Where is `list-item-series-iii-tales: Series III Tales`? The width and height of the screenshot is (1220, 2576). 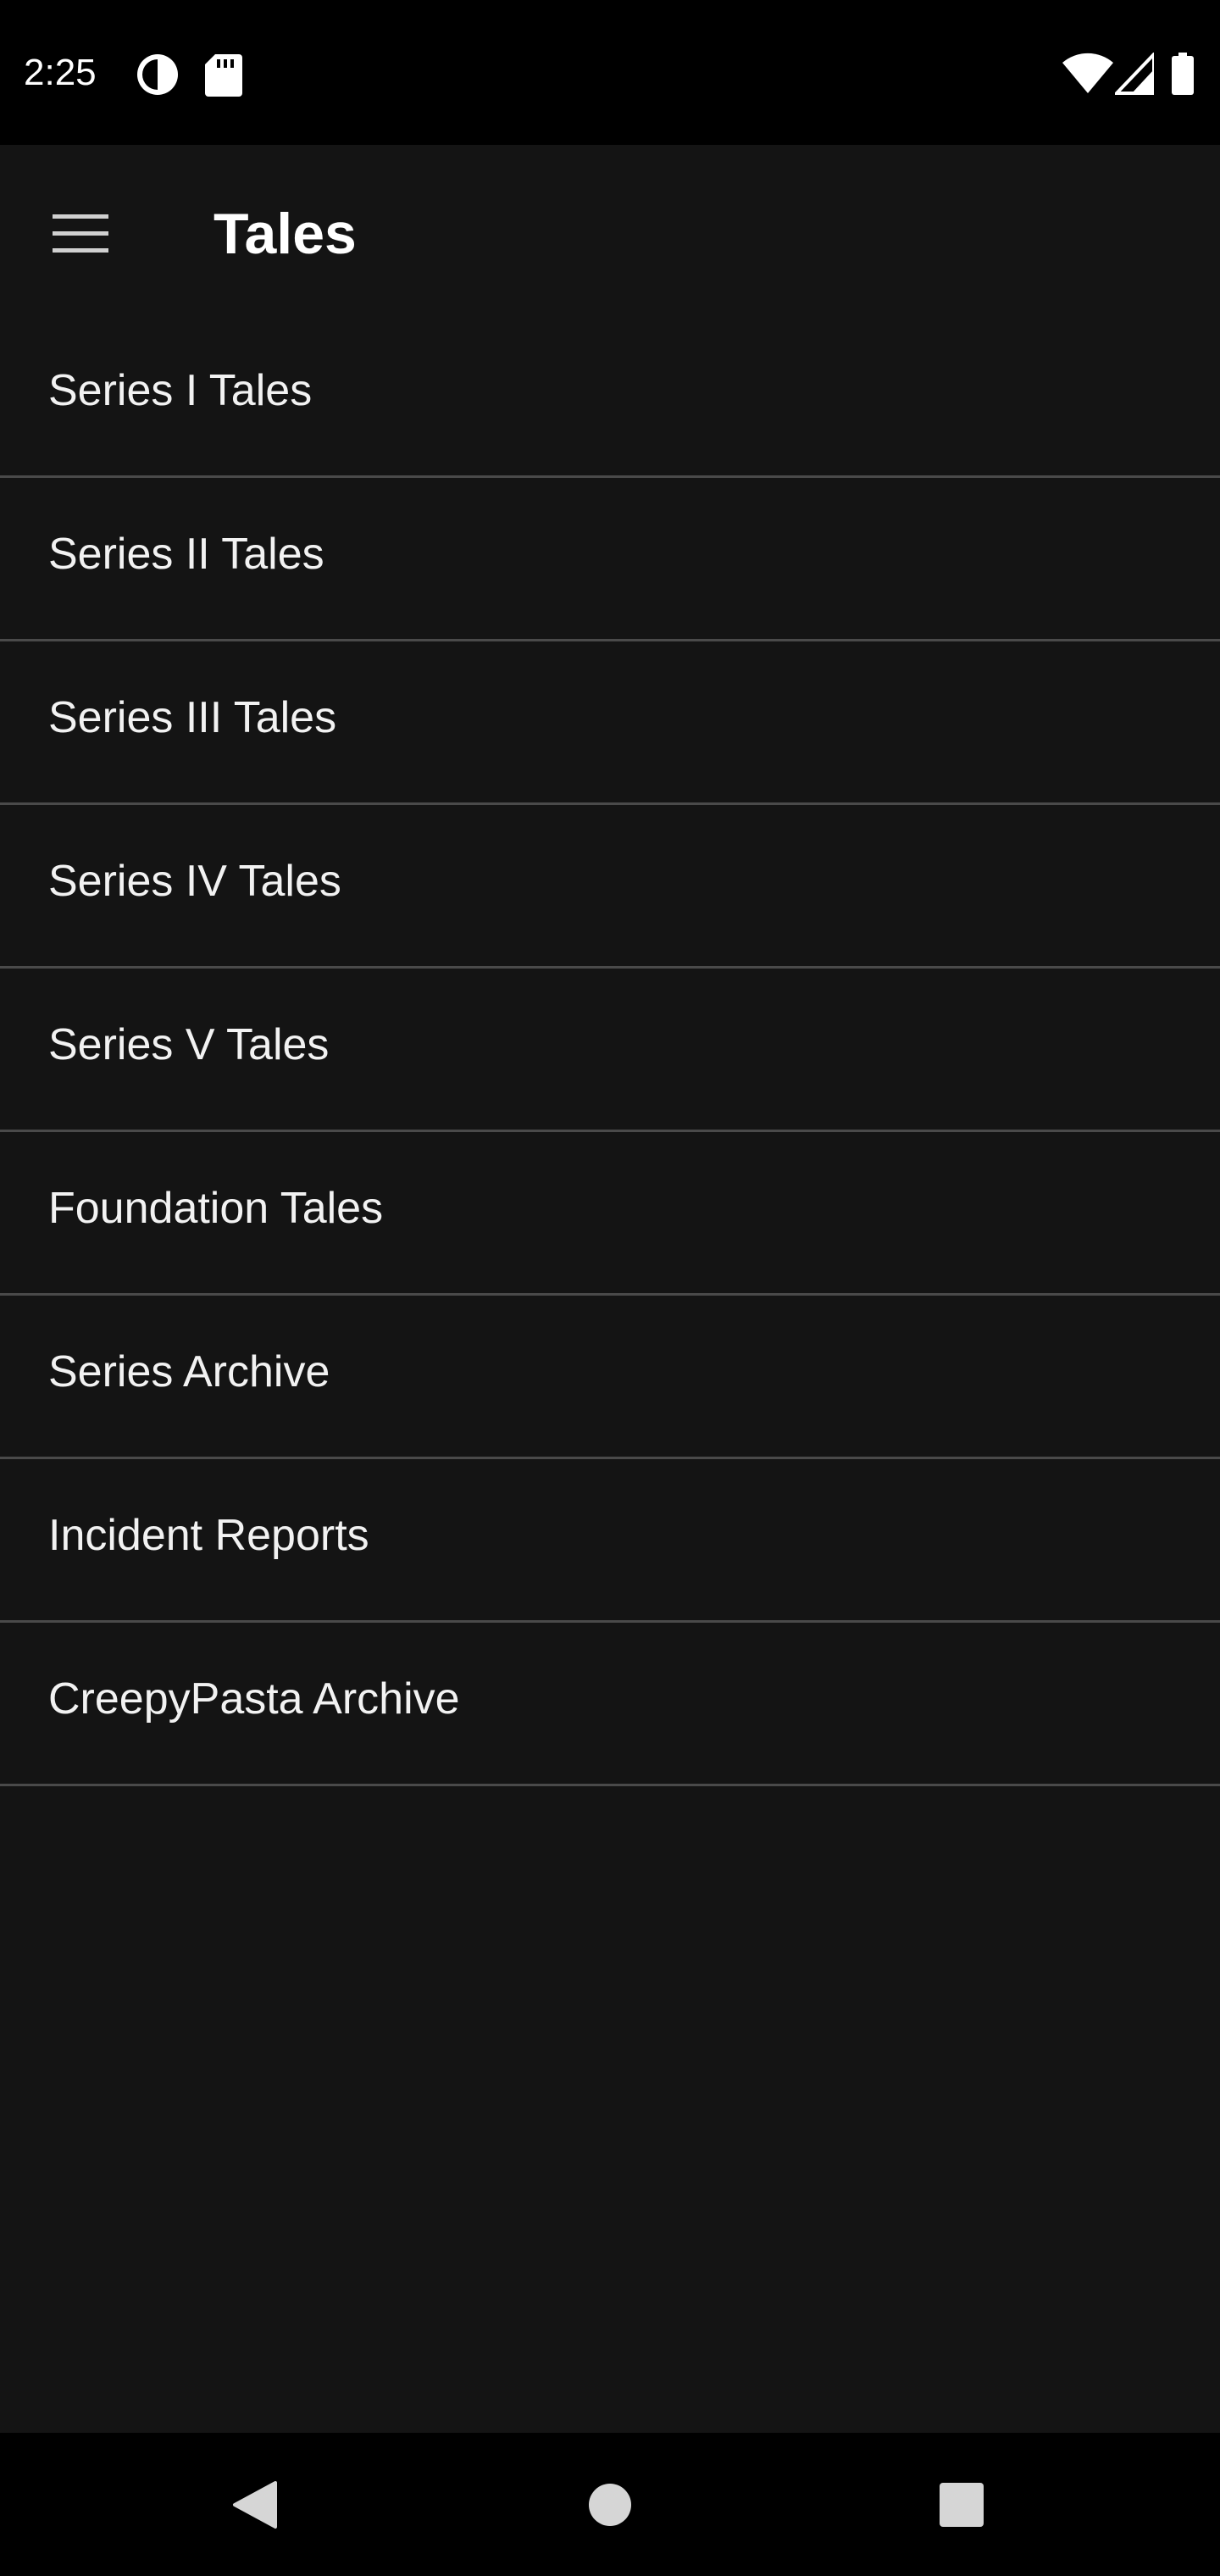
list-item-series-iii-tales: Series III Tales is located at coordinates (610, 723).